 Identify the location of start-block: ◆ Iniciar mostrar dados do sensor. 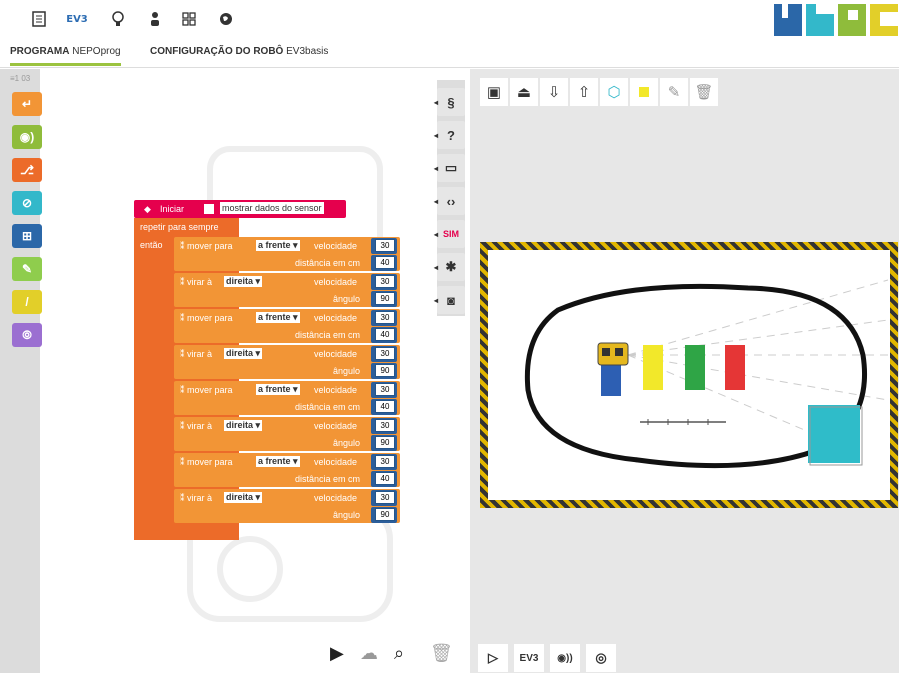
(240, 209).